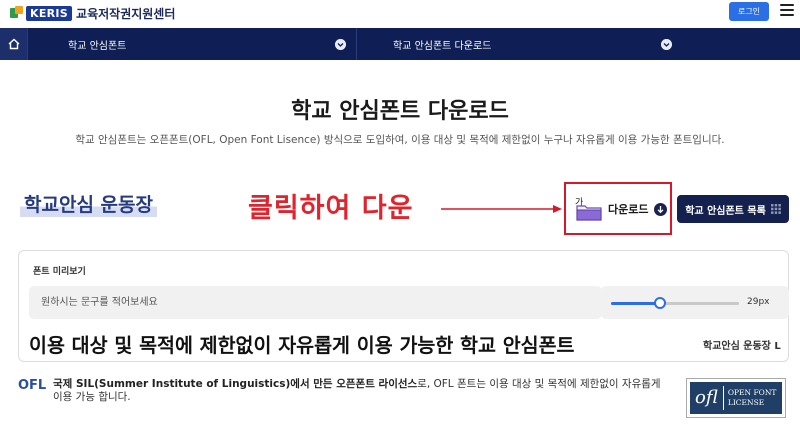 Image resolution: width=800 pixels, height=441 pixels. I want to click on logo-badge: KERIS, so click(49, 13).